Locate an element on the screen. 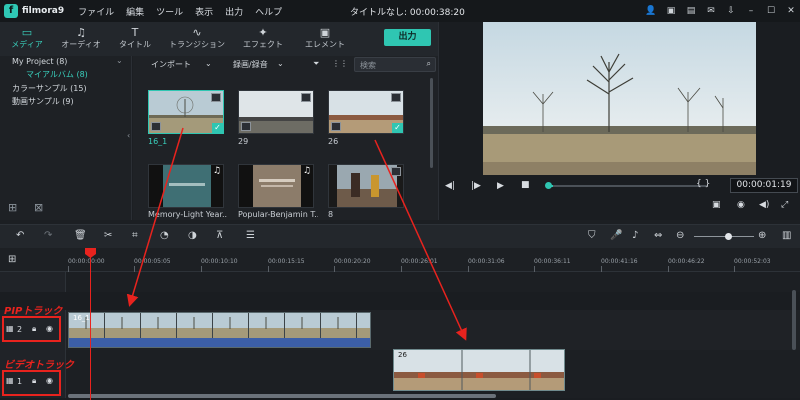 Image resolution: width=800 pixels, height=400 pixels. zoom-slider-handle is located at coordinates (728, 236).